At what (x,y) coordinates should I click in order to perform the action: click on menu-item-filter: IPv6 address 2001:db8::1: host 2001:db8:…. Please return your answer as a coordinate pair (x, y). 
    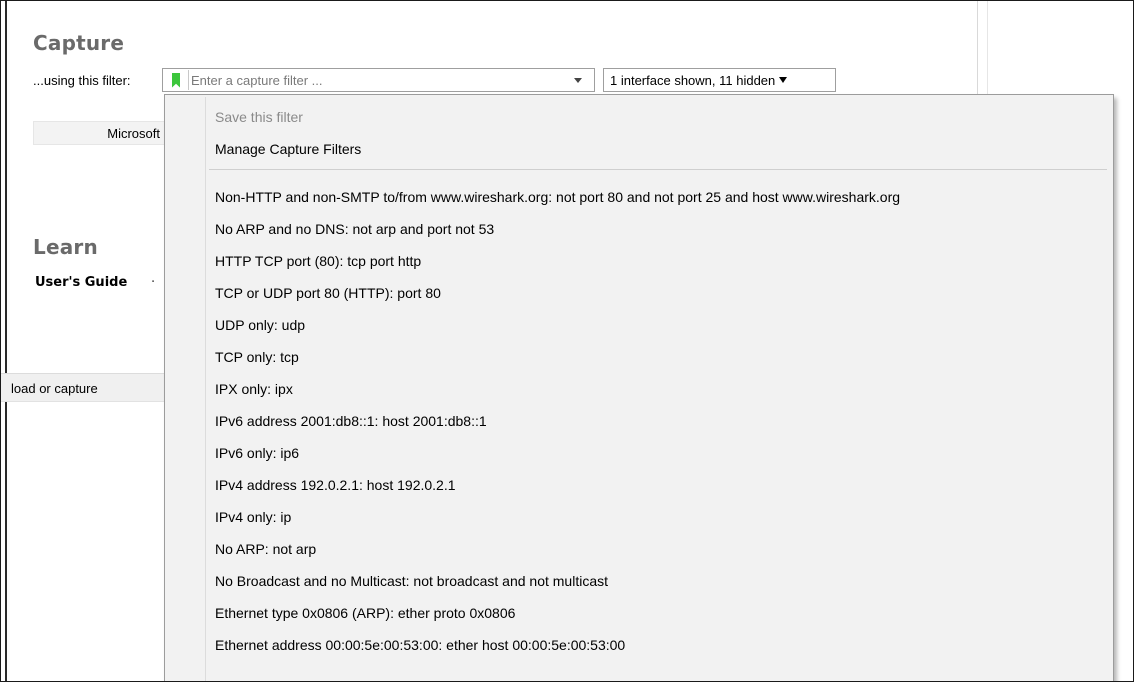
    Looking at the image, I should click on (657, 421).